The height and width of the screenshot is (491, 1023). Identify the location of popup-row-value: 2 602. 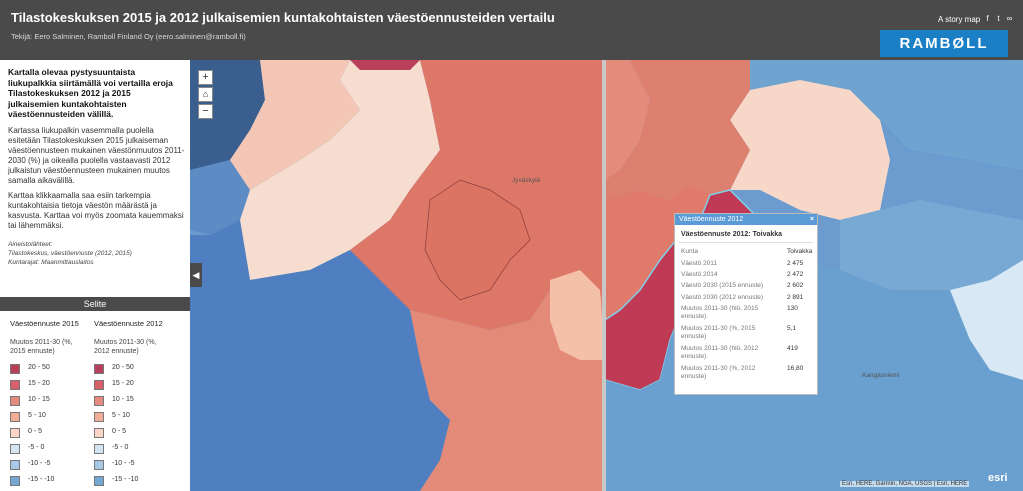
(795, 285).